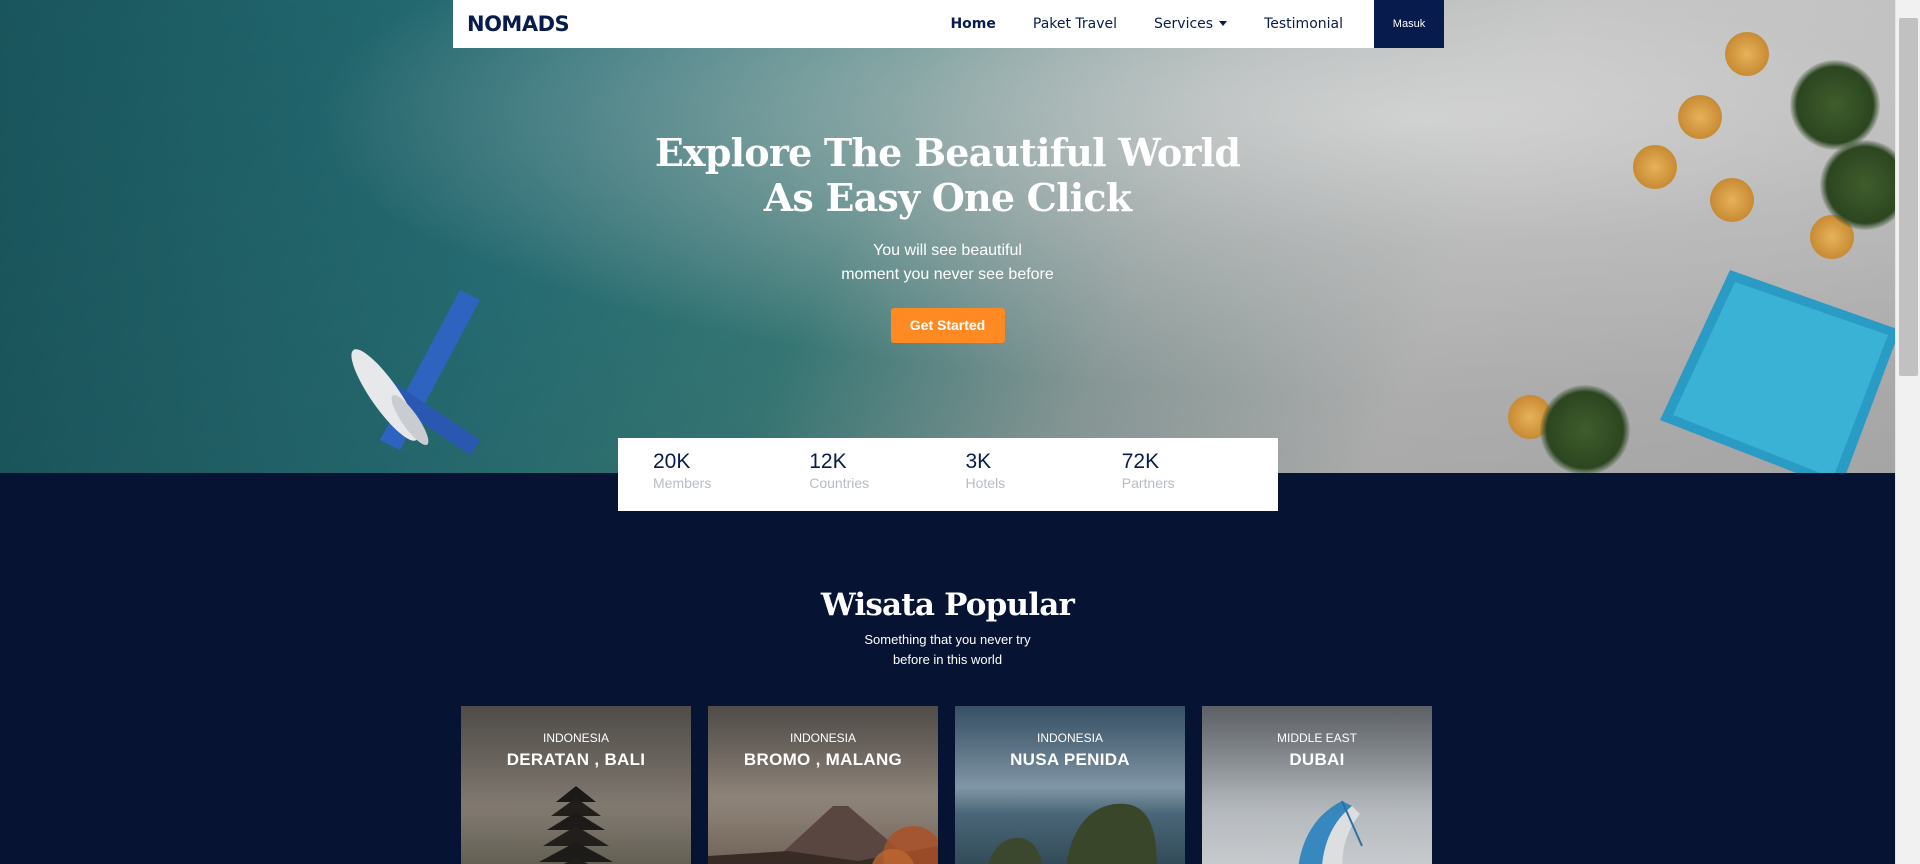  I want to click on nav-paket-travel: Paket Travel, so click(1075, 24).